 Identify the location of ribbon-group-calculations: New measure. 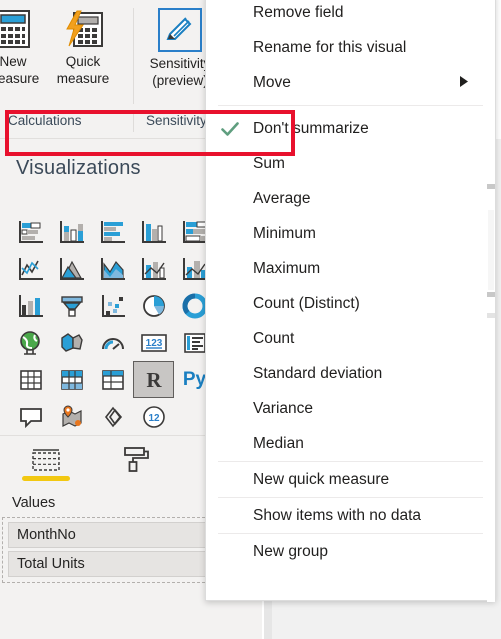
(59, 55).